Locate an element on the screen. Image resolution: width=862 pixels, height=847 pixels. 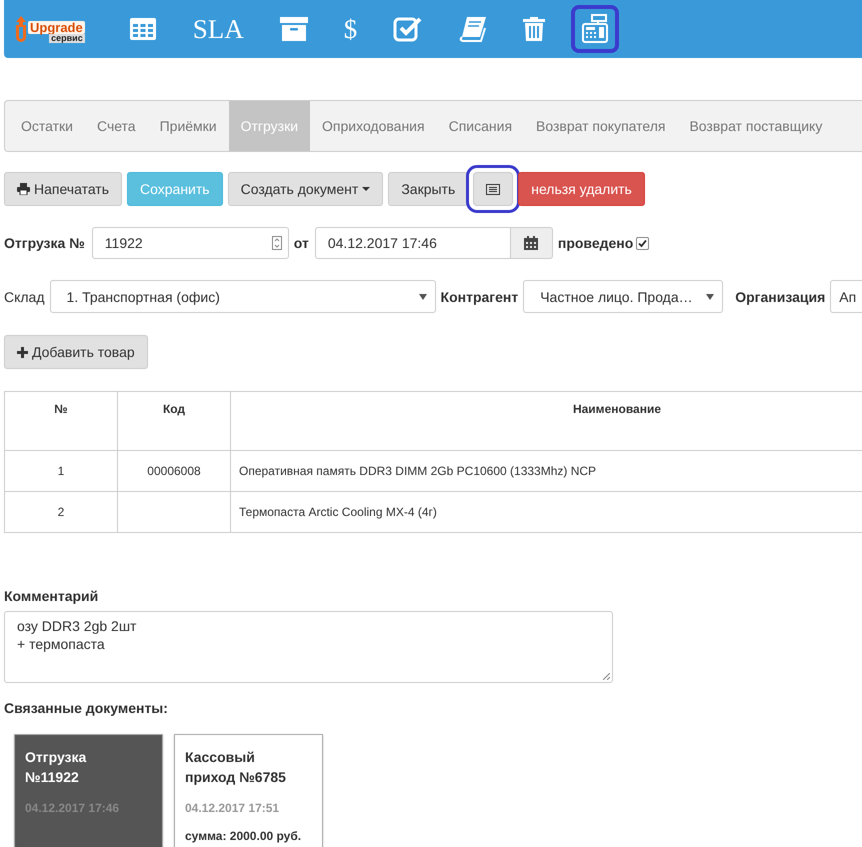
select-field: Ап is located at coordinates (846, 296).